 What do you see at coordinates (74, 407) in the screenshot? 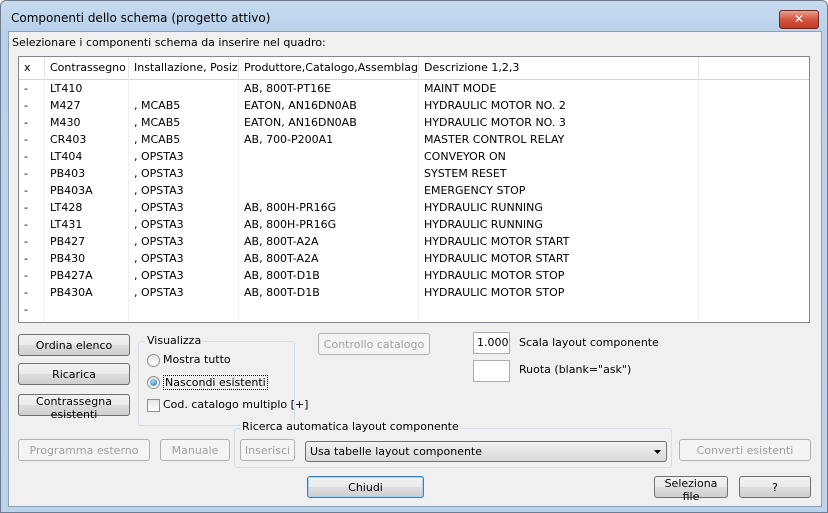
I see `mark-existing-button: Contrassegna esistenti` at bounding box center [74, 407].